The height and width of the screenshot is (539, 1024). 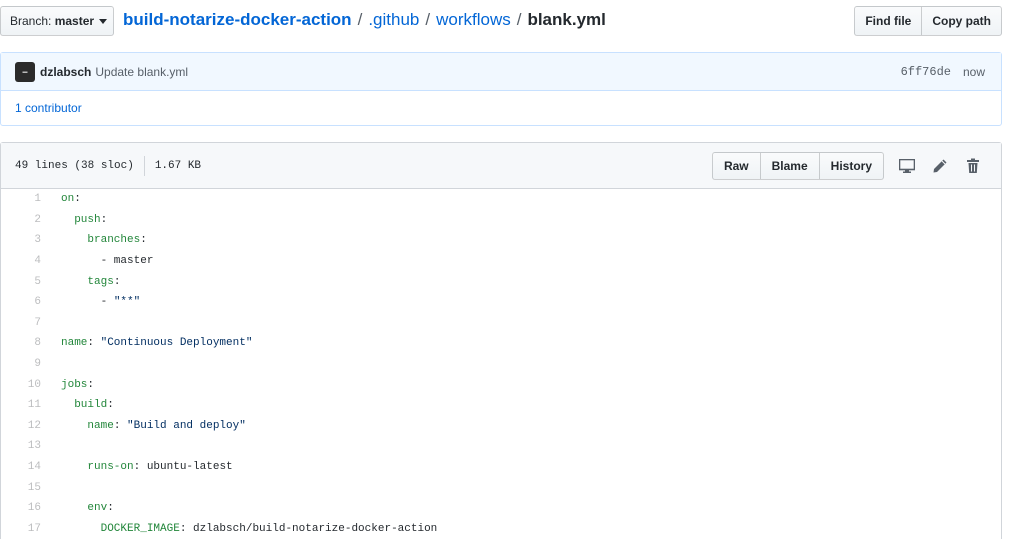 I want to click on line-number: 3, so click(x=21, y=240).